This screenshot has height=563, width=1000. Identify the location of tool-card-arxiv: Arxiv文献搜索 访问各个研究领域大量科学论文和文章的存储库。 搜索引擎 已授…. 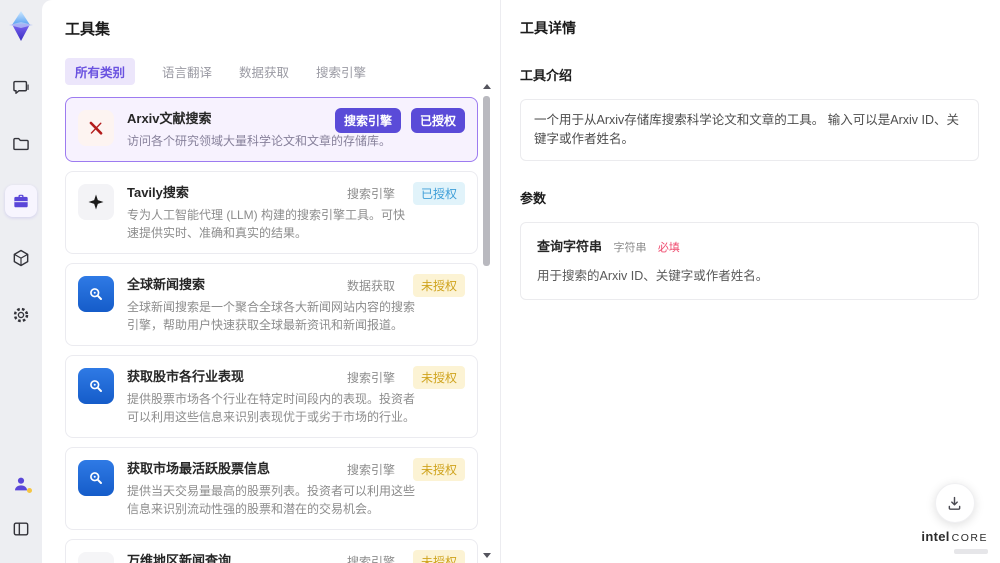
(271, 129).